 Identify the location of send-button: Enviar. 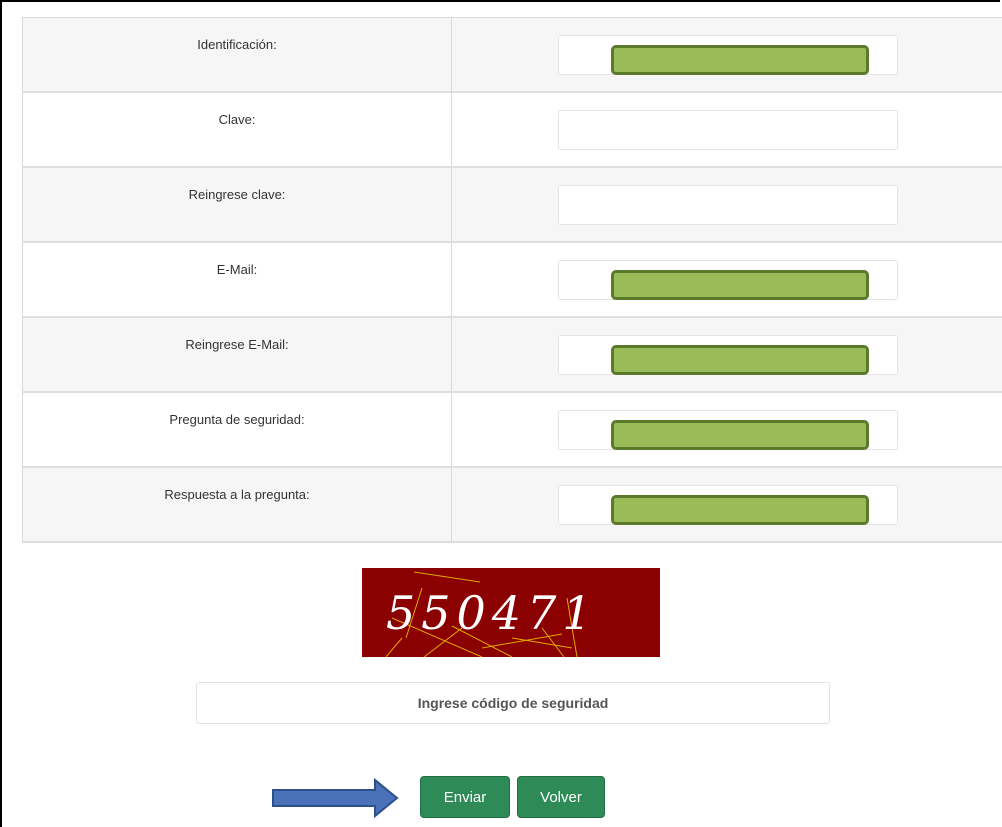
(465, 797).